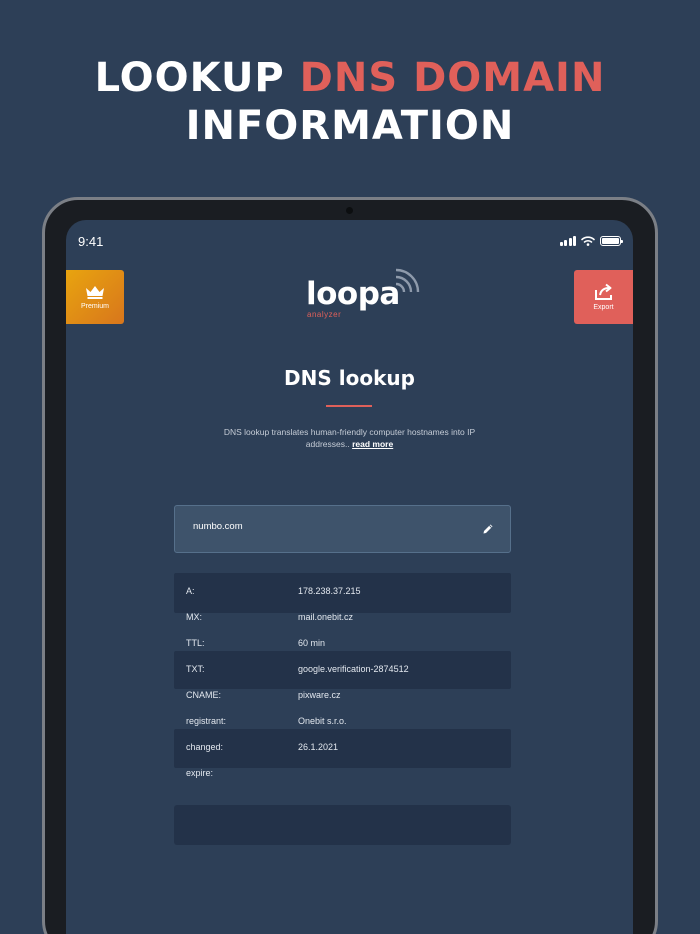  I want to click on share-icon, so click(603, 291).